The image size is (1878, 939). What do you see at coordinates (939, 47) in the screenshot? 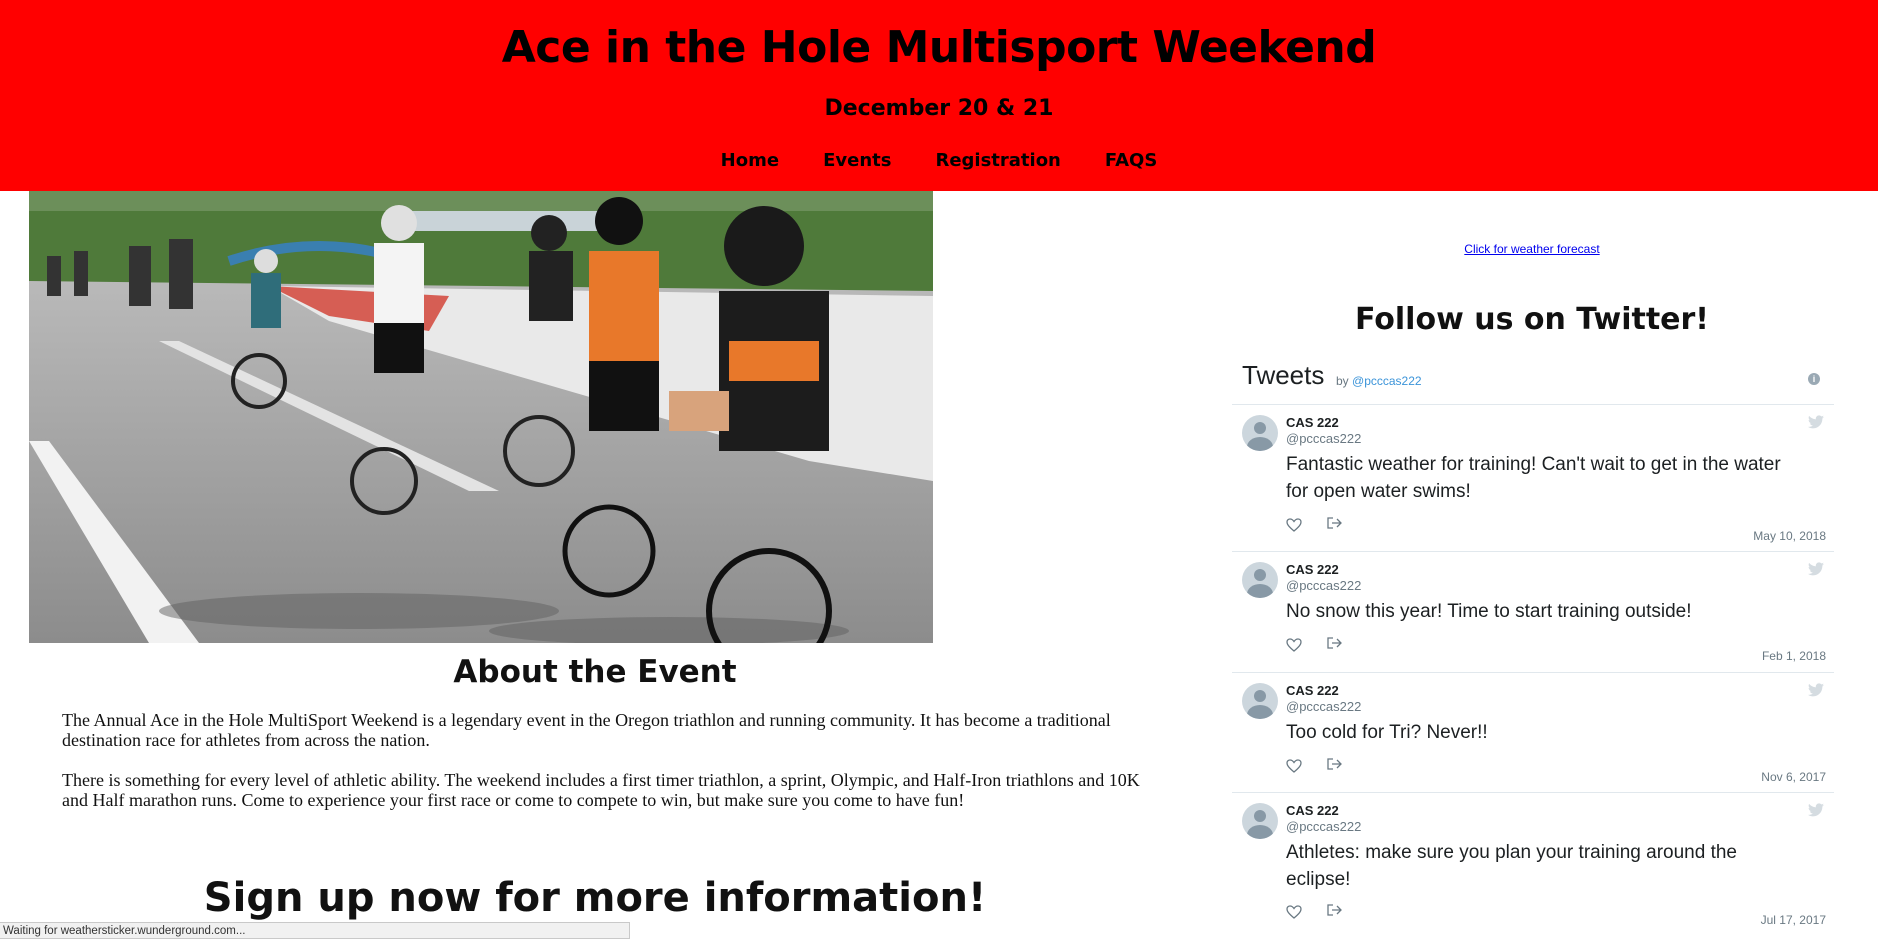
I see `site-title: Ace in the Hole Multisport Weekend` at bounding box center [939, 47].